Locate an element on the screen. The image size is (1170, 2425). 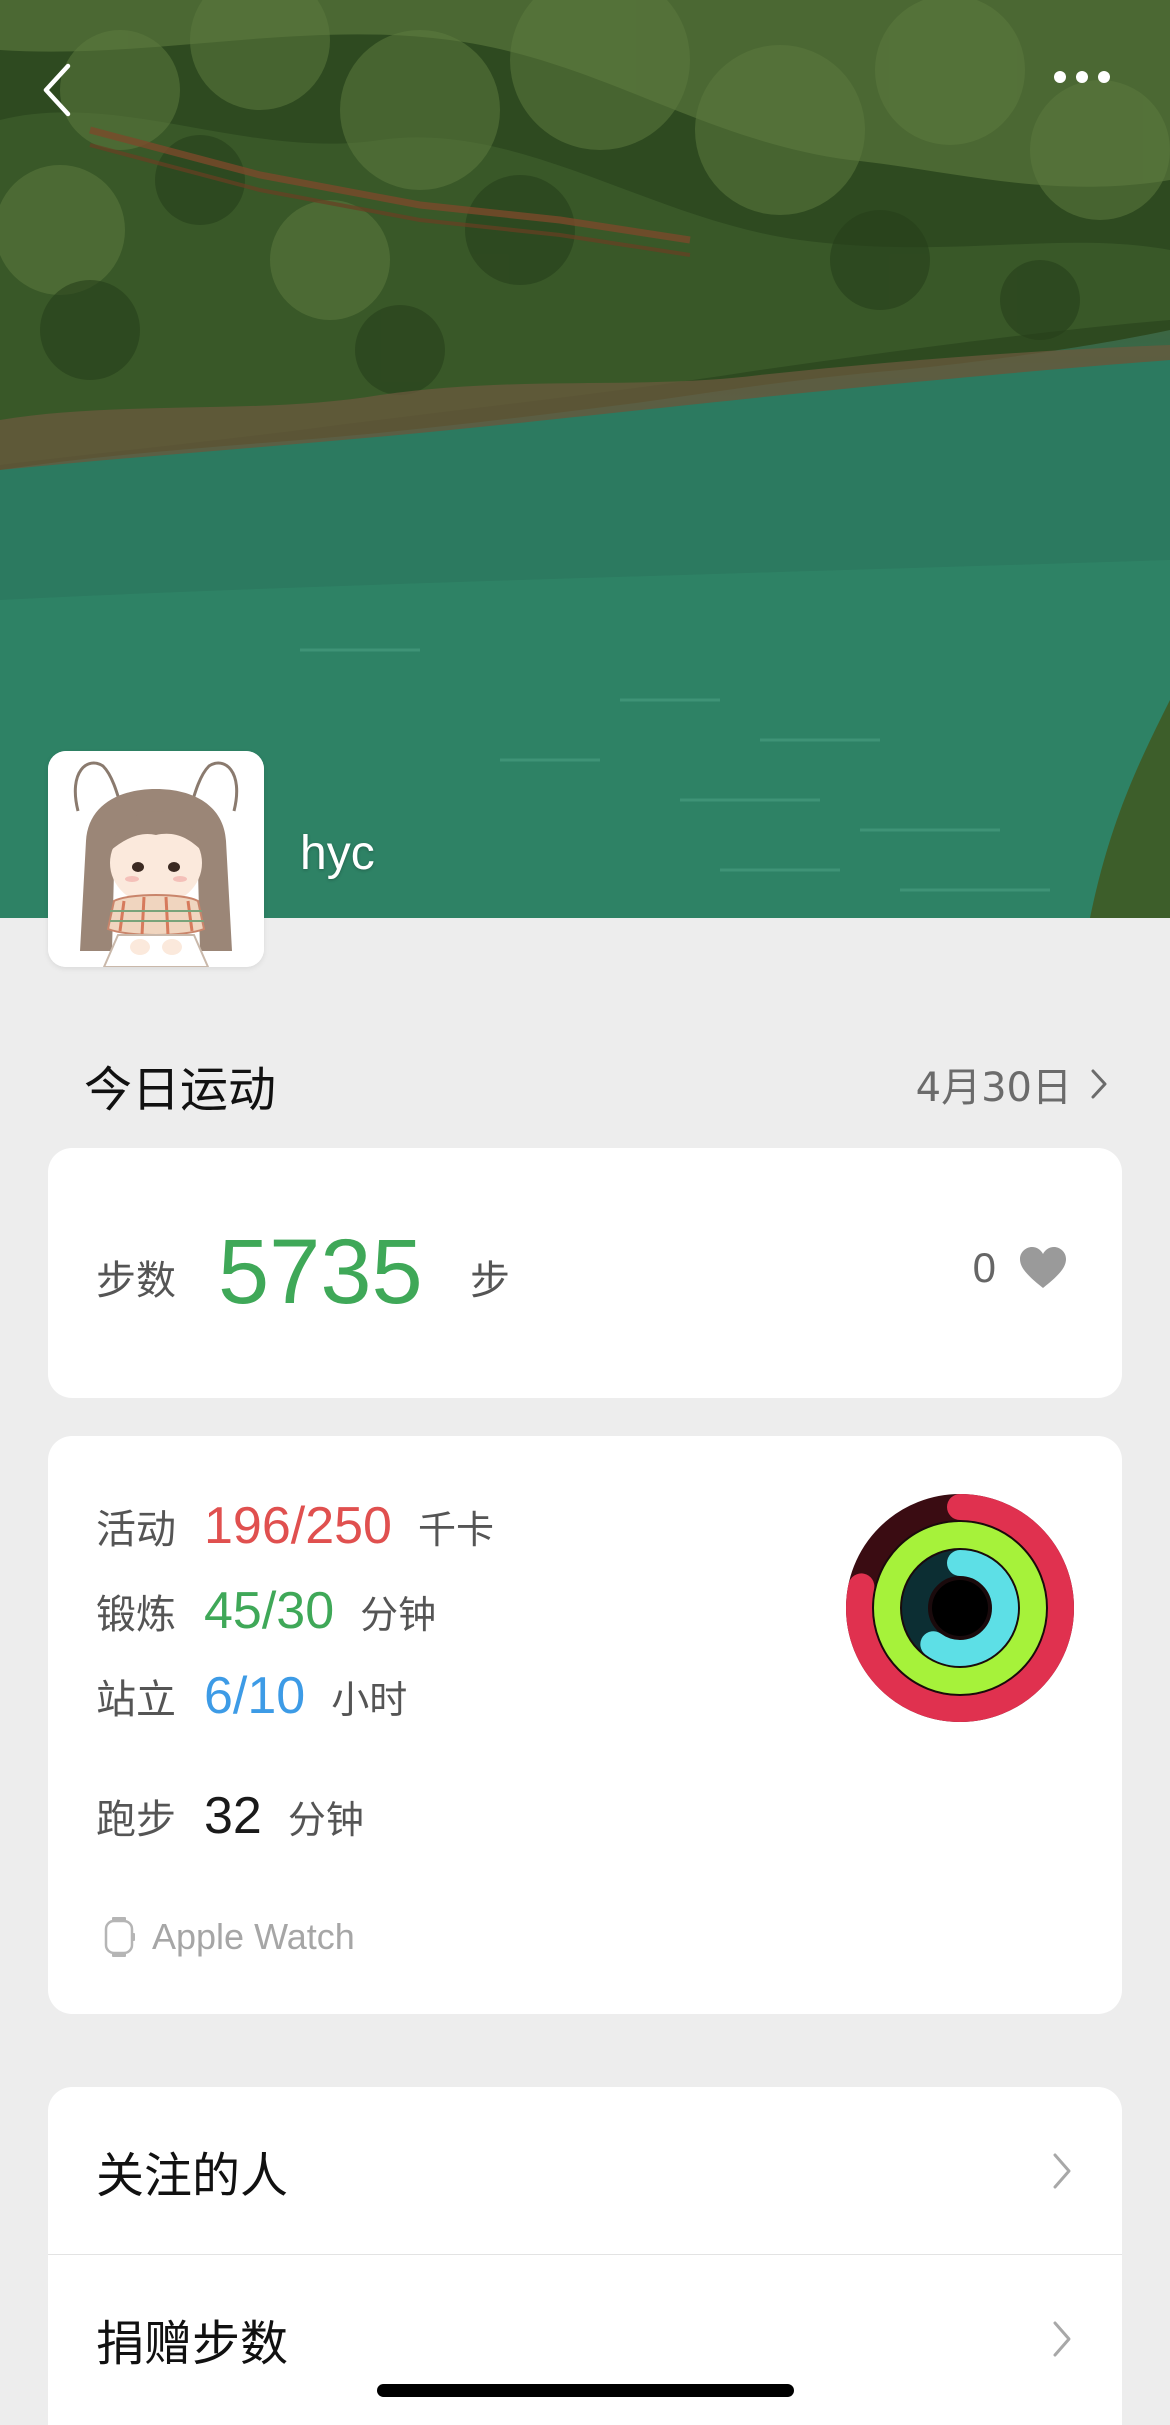
move-label: 活动 is located at coordinates (136, 1530).